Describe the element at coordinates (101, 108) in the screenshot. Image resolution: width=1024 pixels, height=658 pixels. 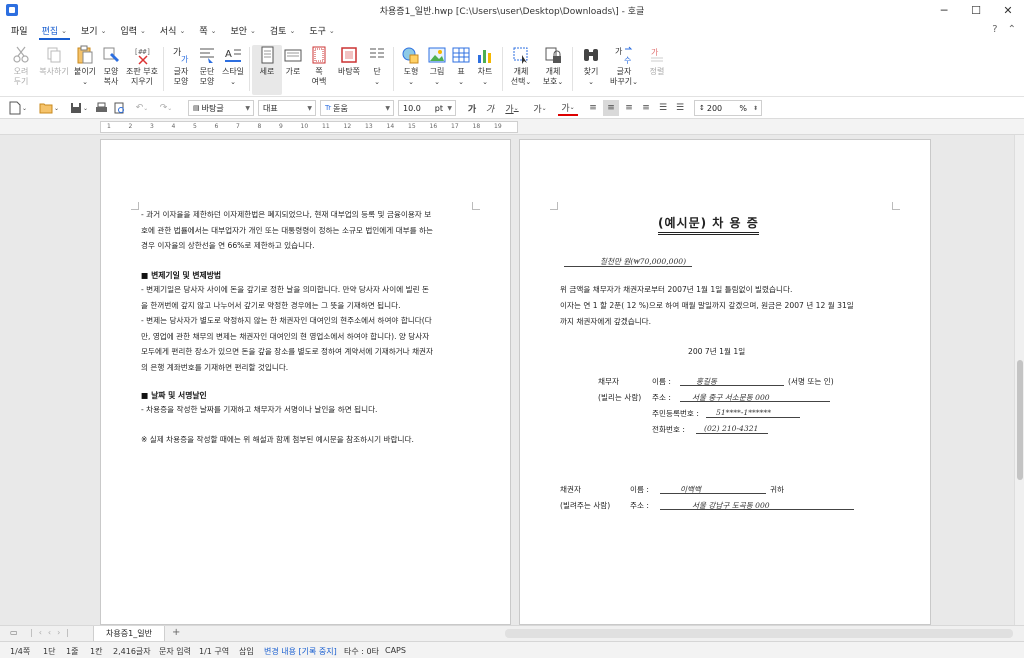
I see `print-icon` at that location.